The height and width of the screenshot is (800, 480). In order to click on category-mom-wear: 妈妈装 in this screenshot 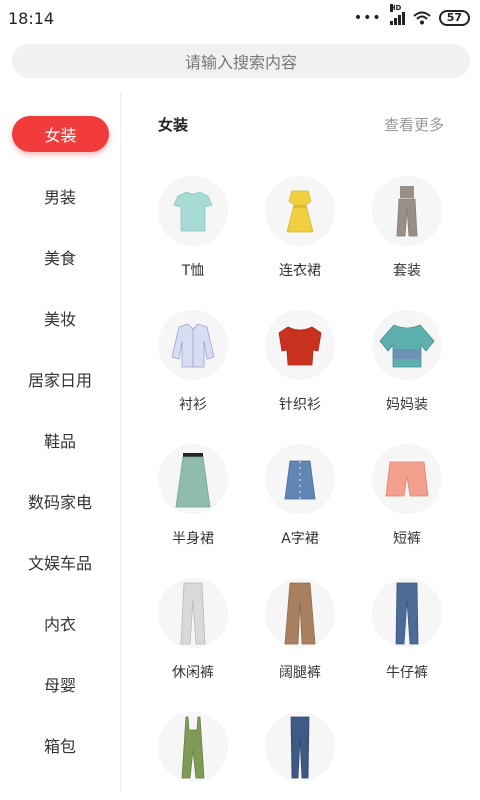, I will do `click(407, 370)`.